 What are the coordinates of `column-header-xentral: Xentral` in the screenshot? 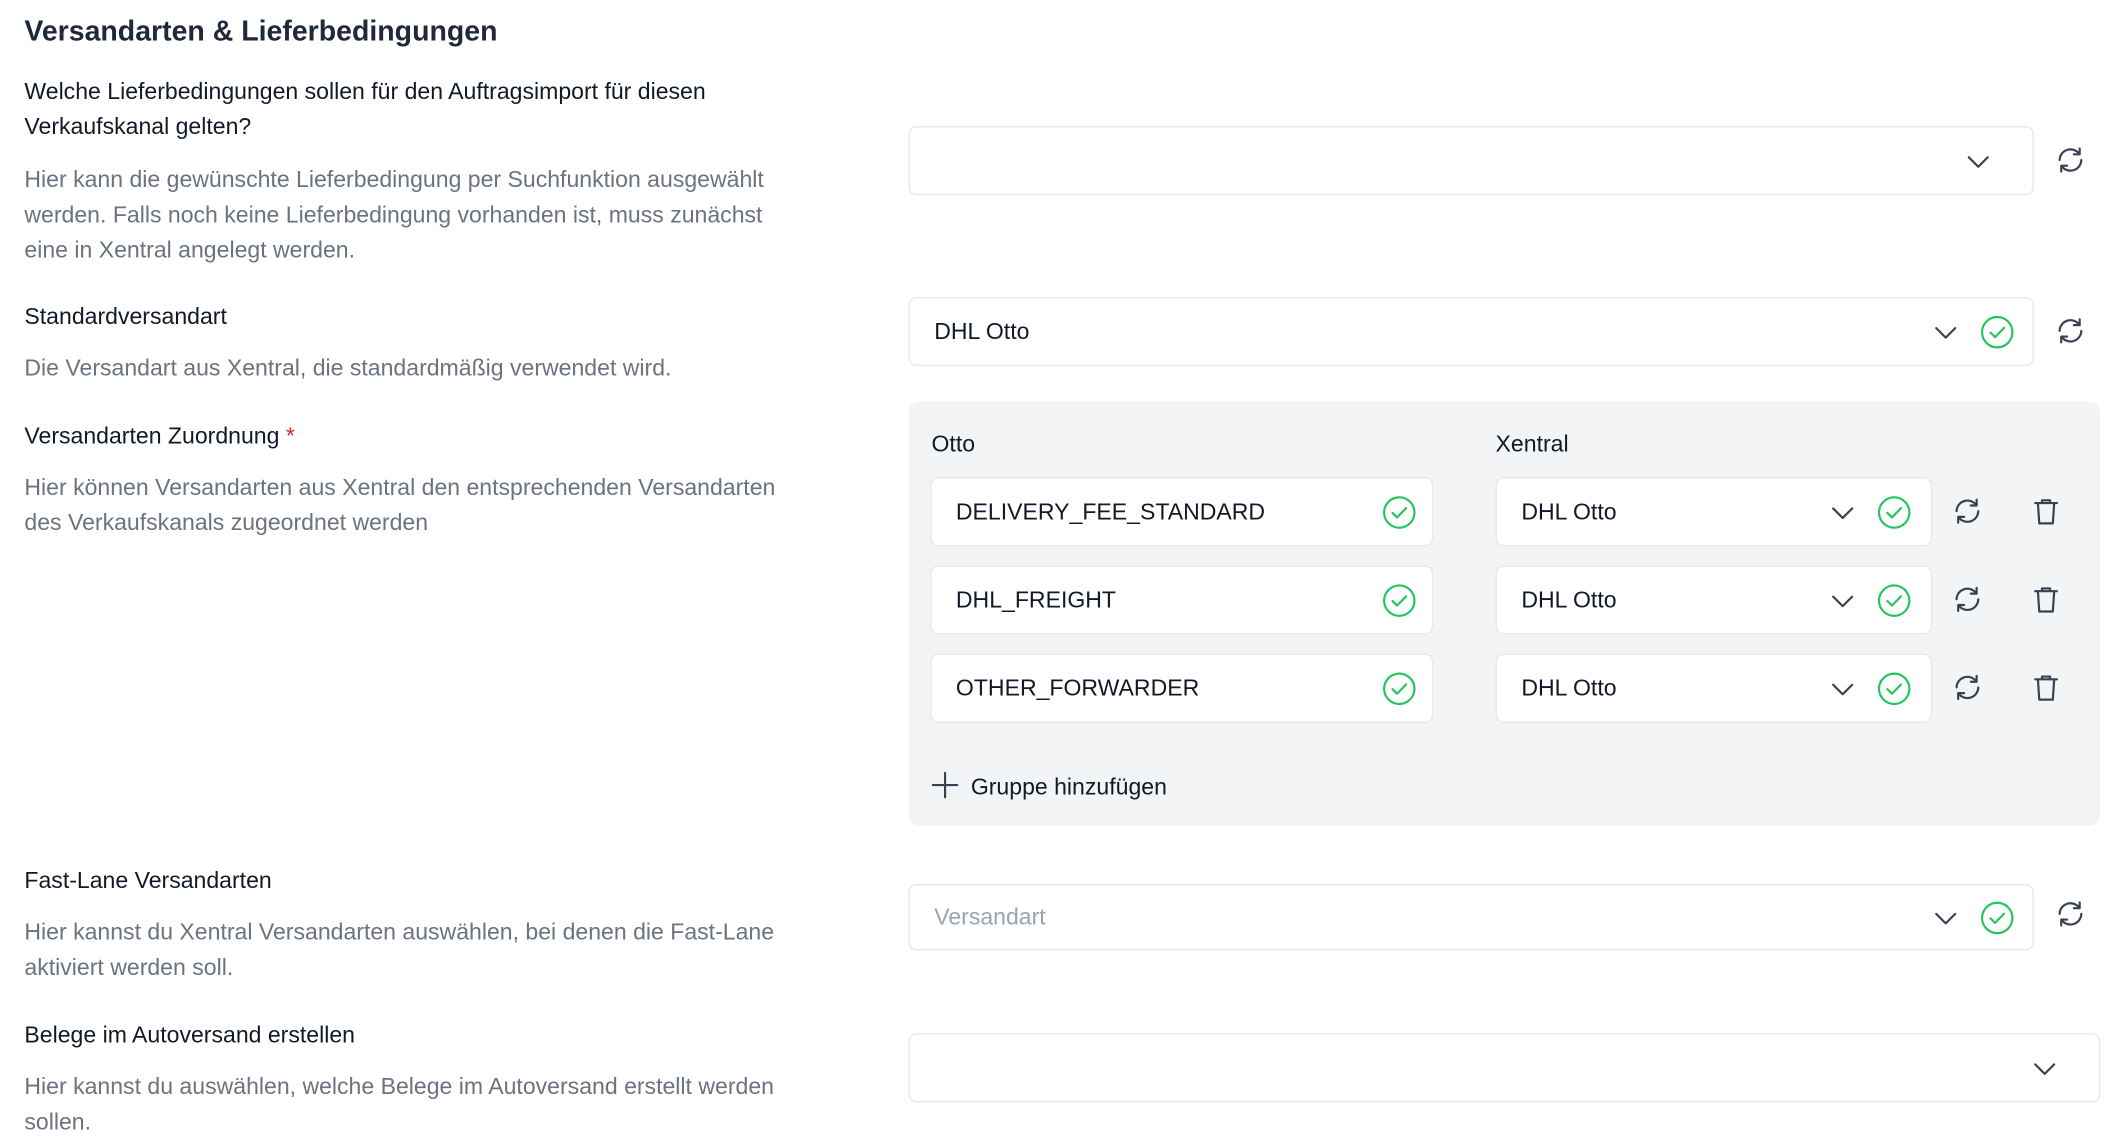 It's located at (1532, 444).